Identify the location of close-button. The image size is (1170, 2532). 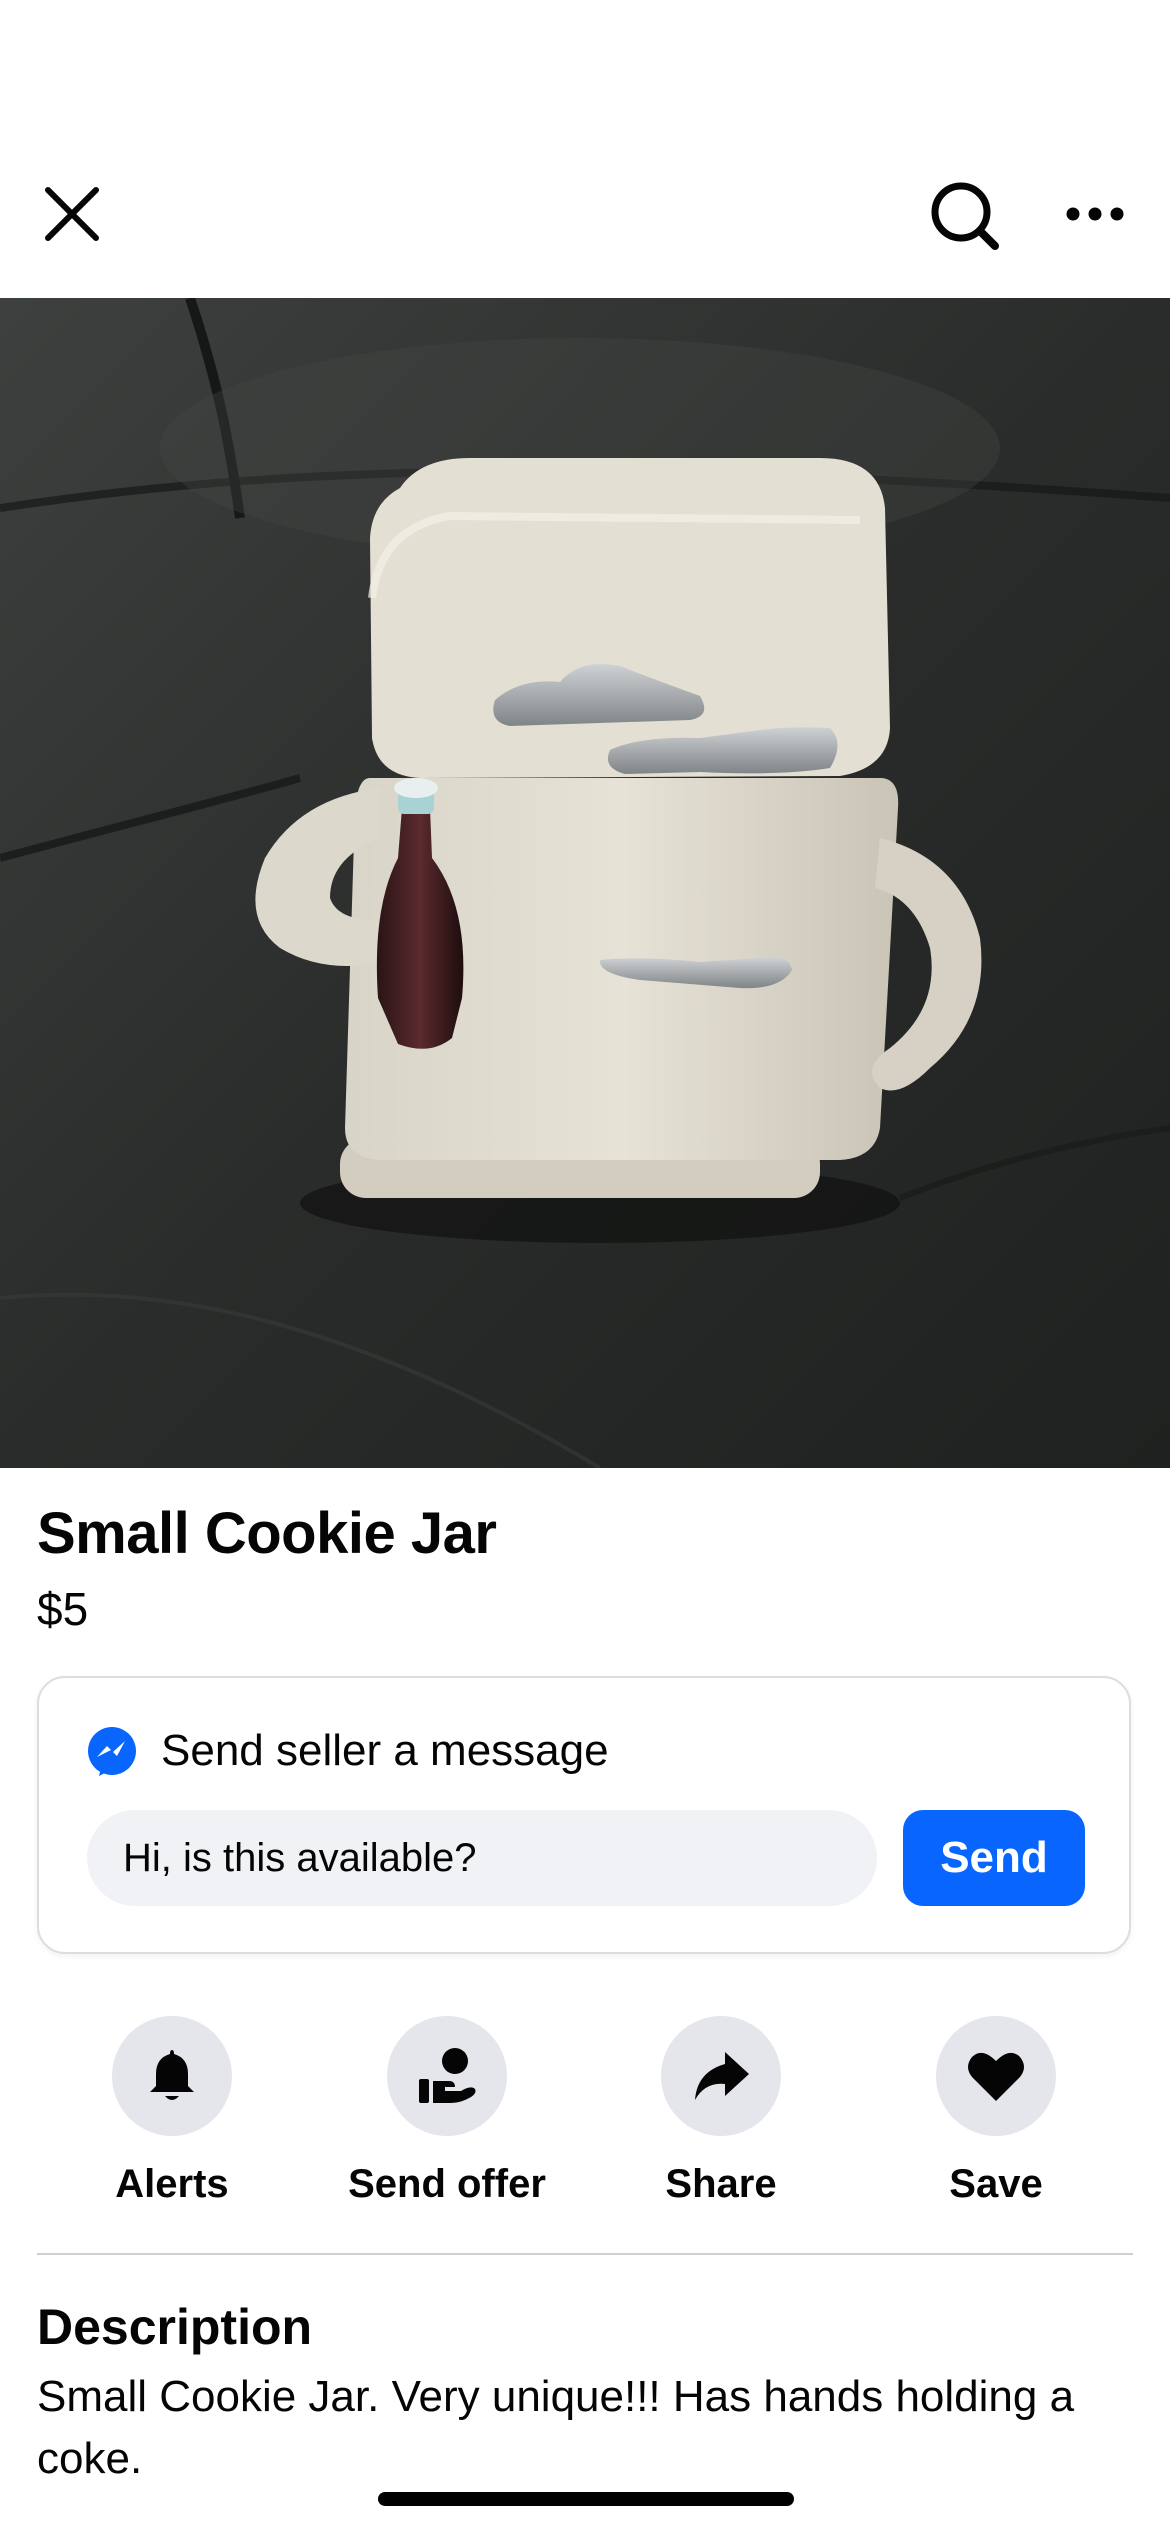
(72, 214).